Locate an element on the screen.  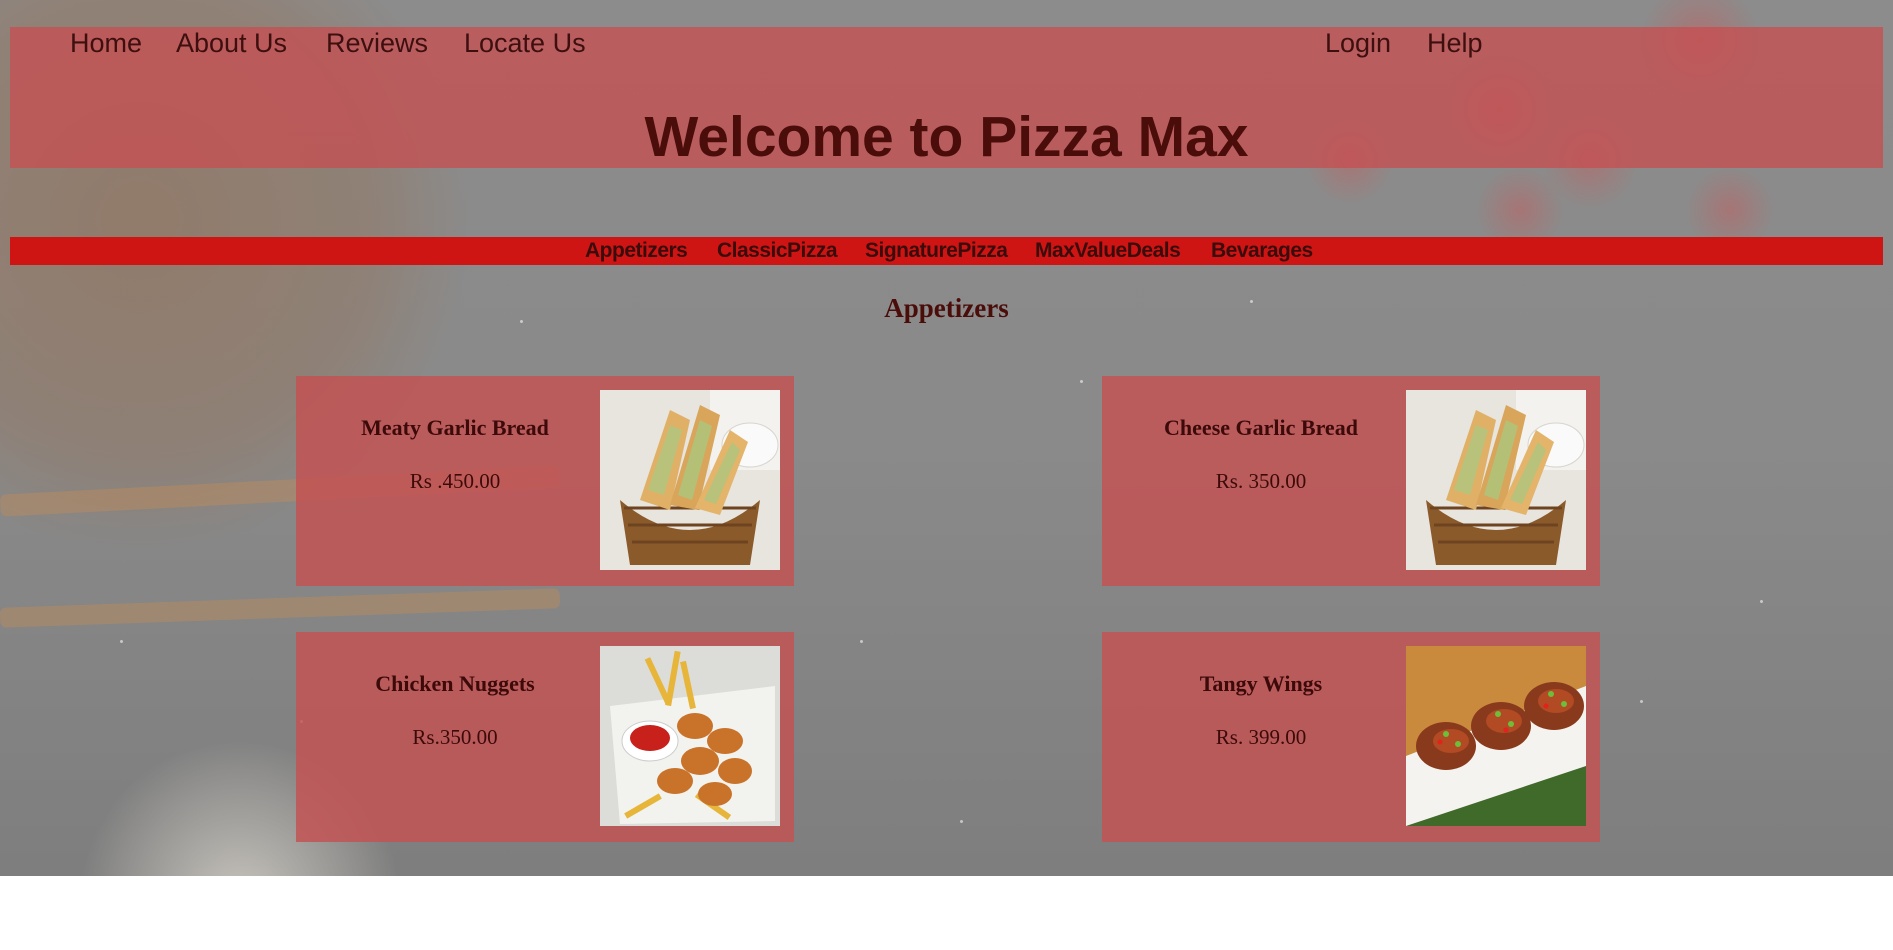
menu-item-price: Rs .450.00 is located at coordinates (455, 481).